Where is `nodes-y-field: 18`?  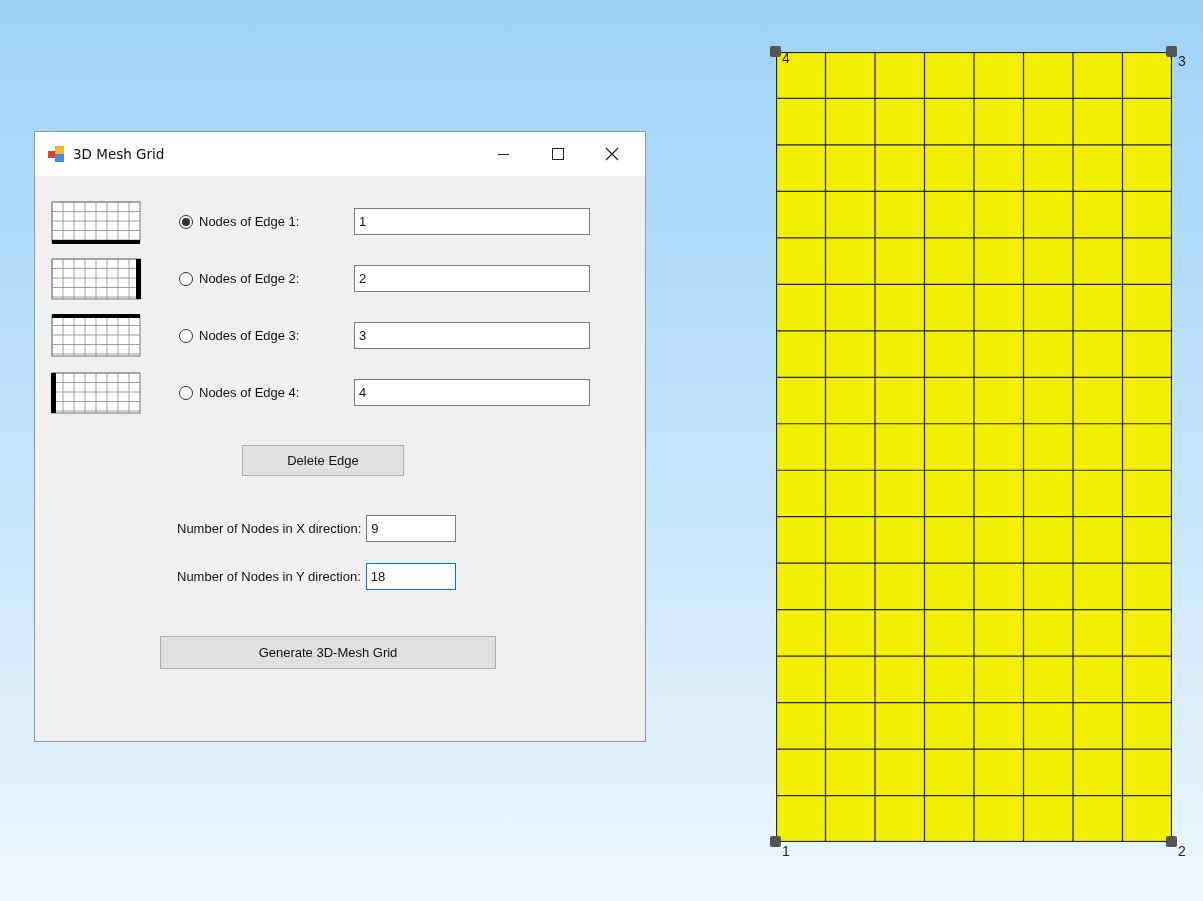 nodes-y-field: 18 is located at coordinates (410, 576).